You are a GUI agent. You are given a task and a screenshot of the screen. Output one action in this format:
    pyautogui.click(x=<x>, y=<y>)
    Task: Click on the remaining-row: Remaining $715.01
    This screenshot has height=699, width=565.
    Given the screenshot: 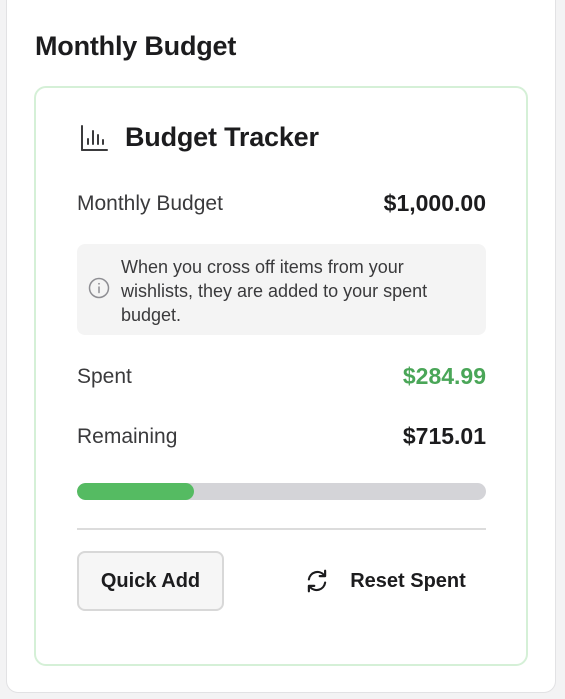 What is the action you would take?
    pyautogui.click(x=281, y=436)
    